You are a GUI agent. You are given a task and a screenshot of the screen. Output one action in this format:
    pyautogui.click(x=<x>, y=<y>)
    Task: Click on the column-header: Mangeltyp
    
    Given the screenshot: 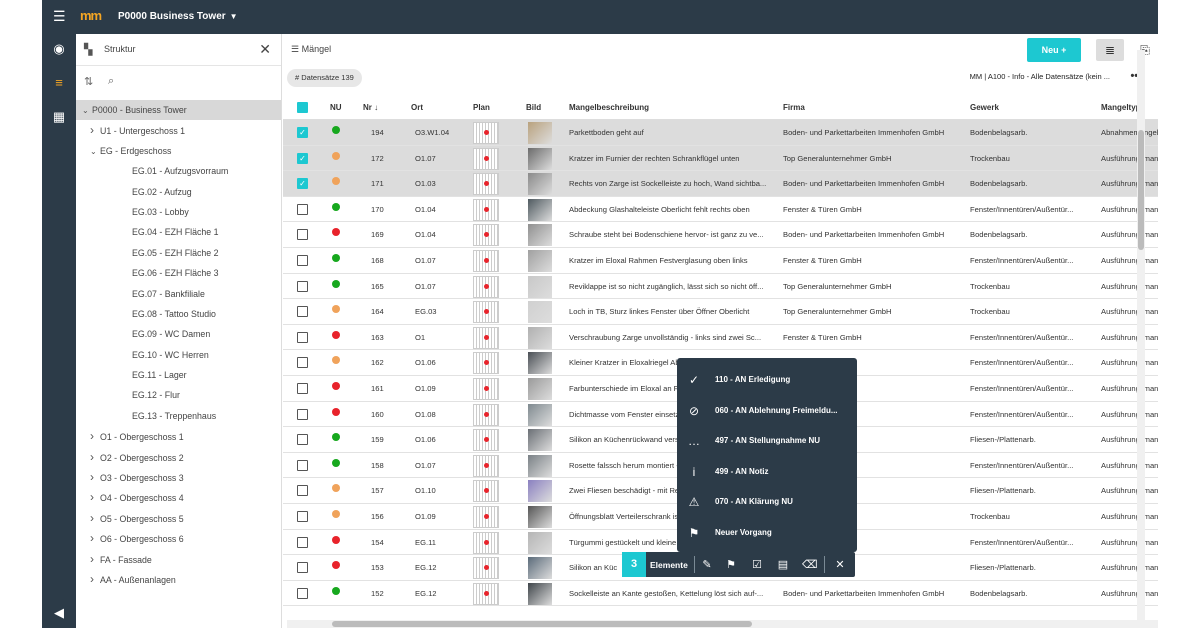 What is the action you would take?
    pyautogui.click(x=1121, y=107)
    